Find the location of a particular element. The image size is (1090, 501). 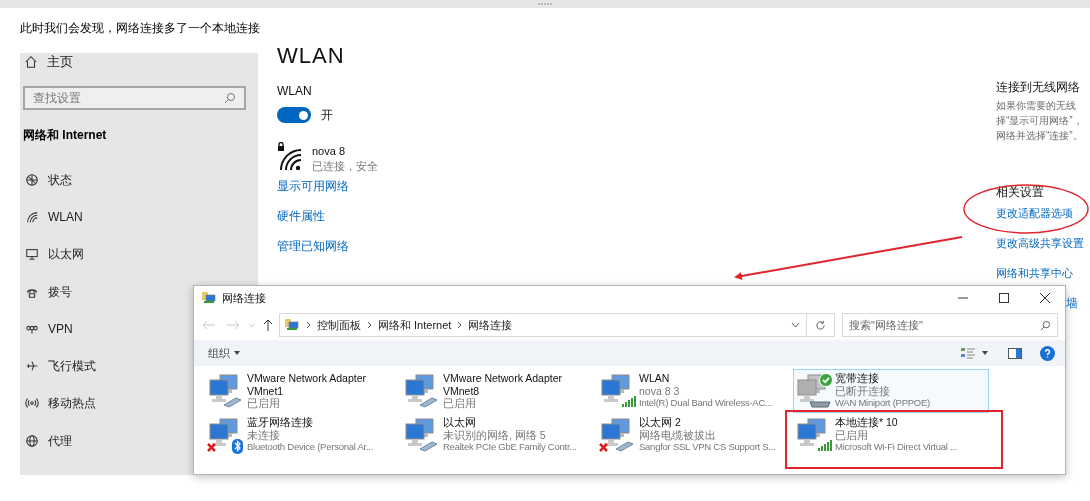

connection-name: VMware Network Adapter VMnet1 is located at coordinates (307, 385).